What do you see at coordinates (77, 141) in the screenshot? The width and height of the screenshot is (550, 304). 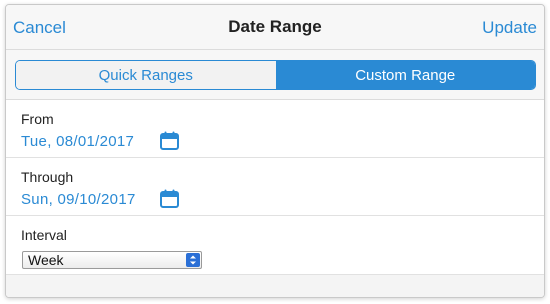 I see `from-date-value: Tue, 08/01/2017` at bounding box center [77, 141].